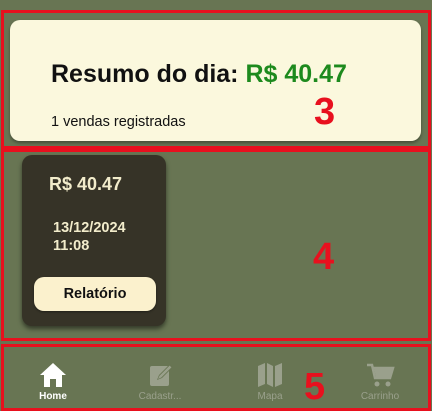 Image resolution: width=432 pixels, height=411 pixels. What do you see at coordinates (53, 396) in the screenshot?
I see `nav-label-home: Home` at bounding box center [53, 396].